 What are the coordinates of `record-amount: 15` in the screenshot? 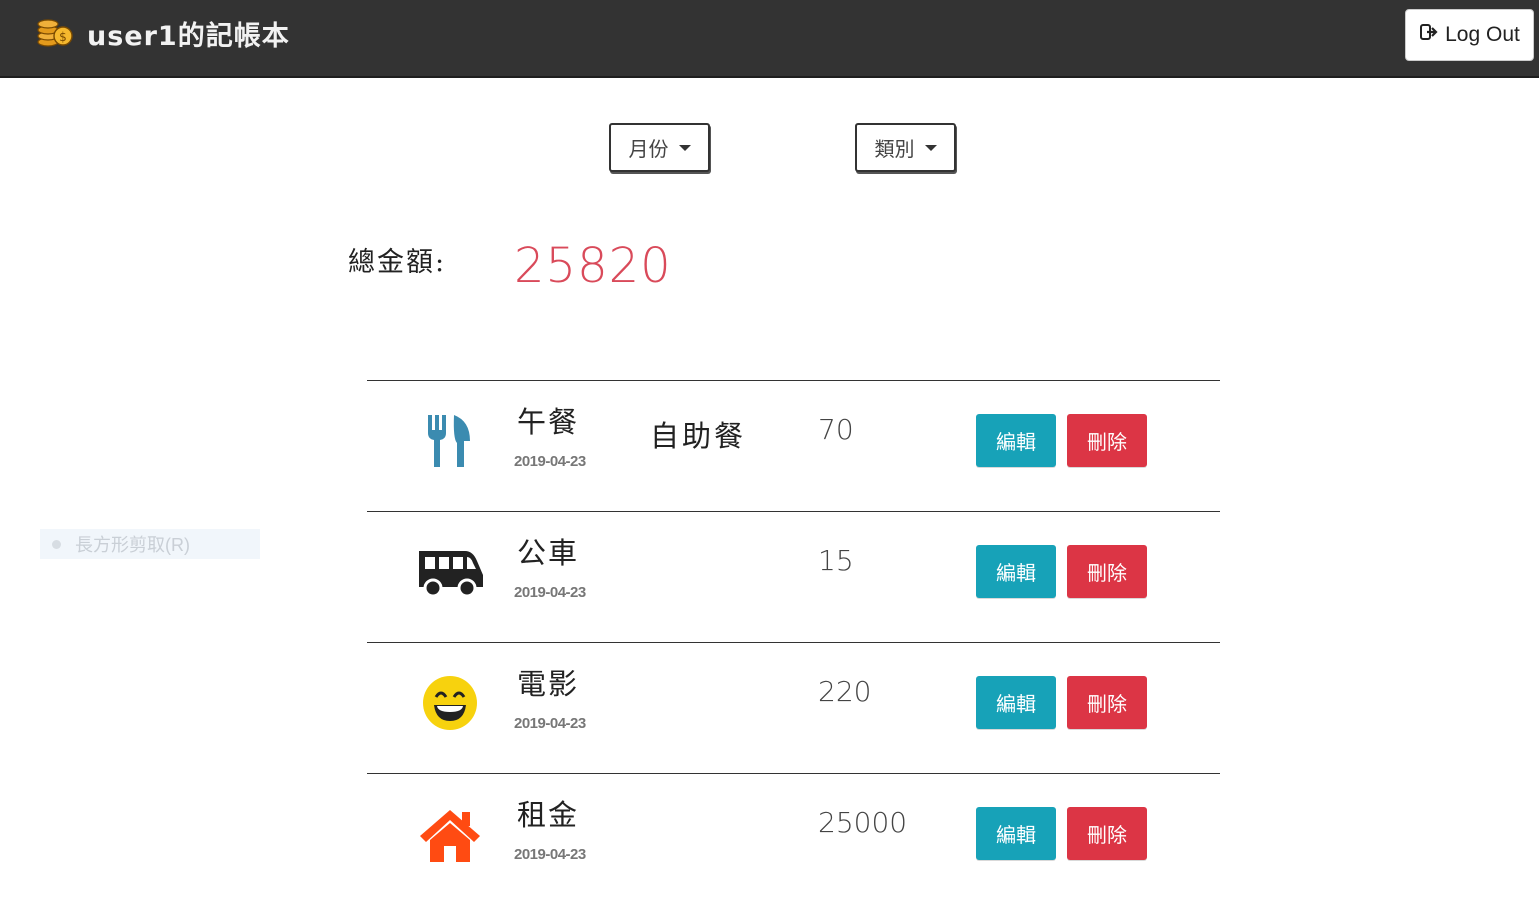 It's located at (836, 560).